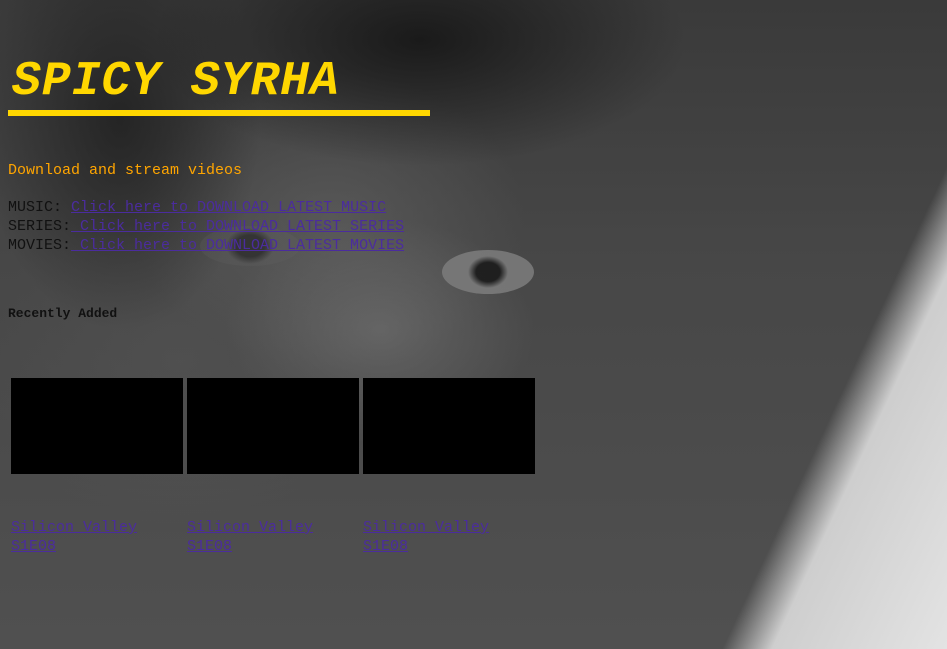  What do you see at coordinates (35, 207) in the screenshot?
I see `music-label: MUSIC:` at bounding box center [35, 207].